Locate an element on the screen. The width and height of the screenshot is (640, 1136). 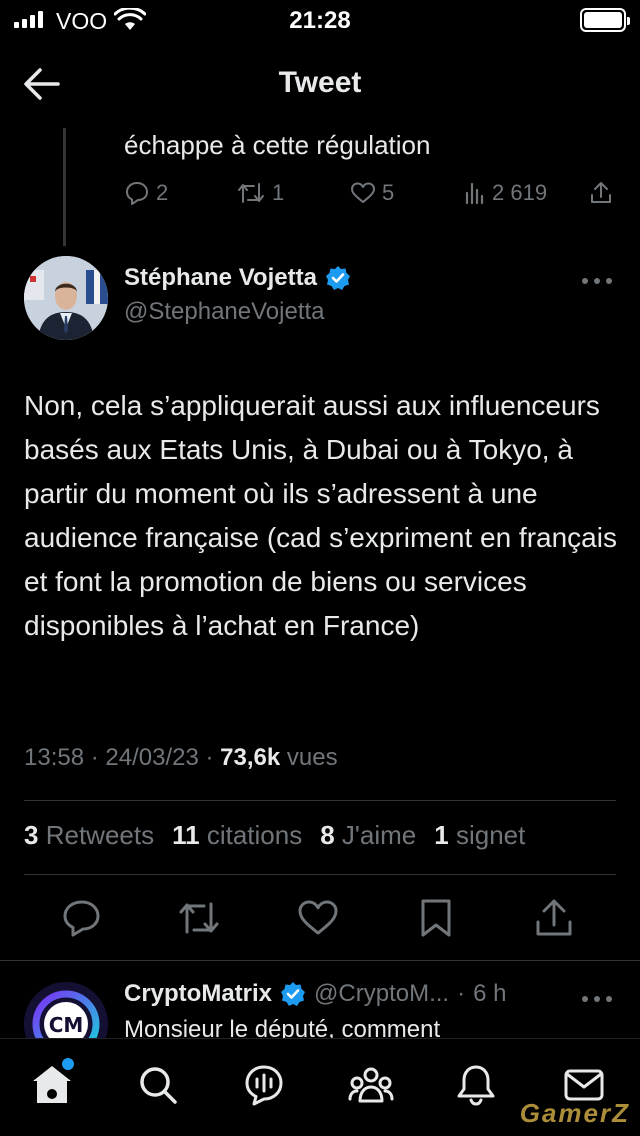
views-icon is located at coordinates (474, 193).